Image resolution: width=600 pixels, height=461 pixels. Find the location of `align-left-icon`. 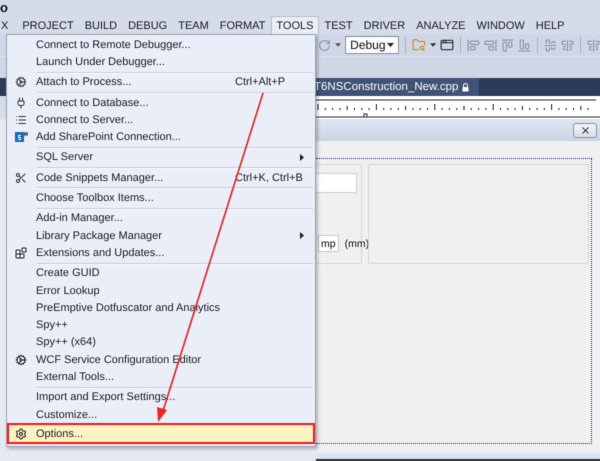

align-left-icon is located at coordinates (473, 45).